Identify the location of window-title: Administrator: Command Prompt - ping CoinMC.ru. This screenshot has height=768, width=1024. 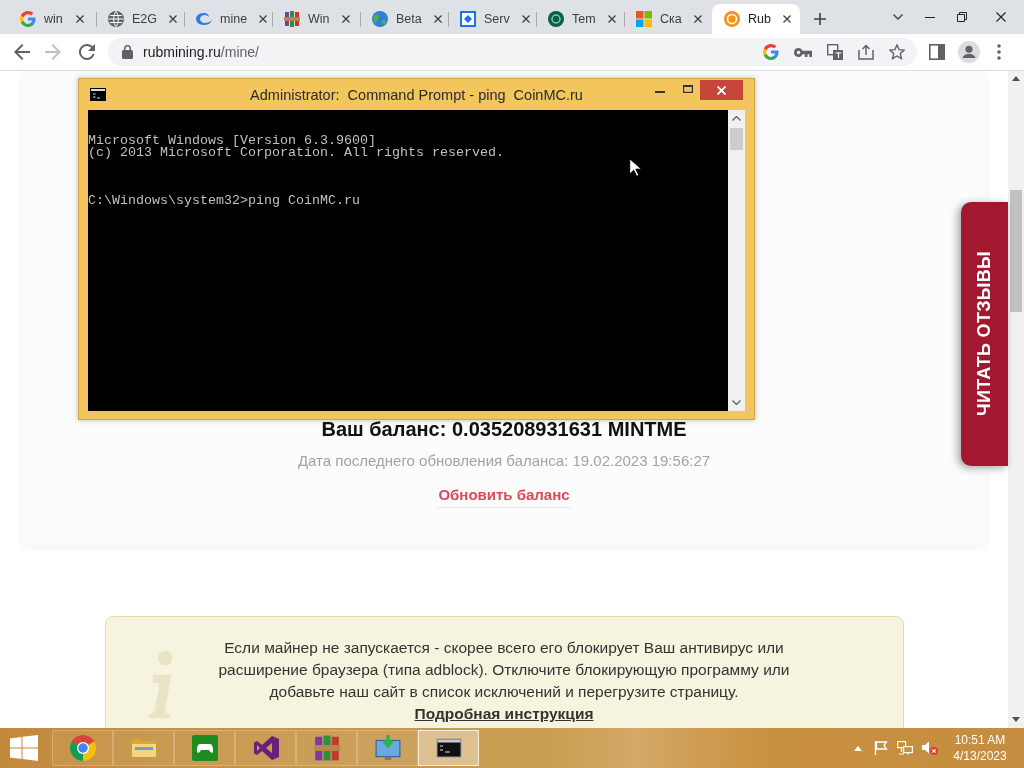
(416, 94).